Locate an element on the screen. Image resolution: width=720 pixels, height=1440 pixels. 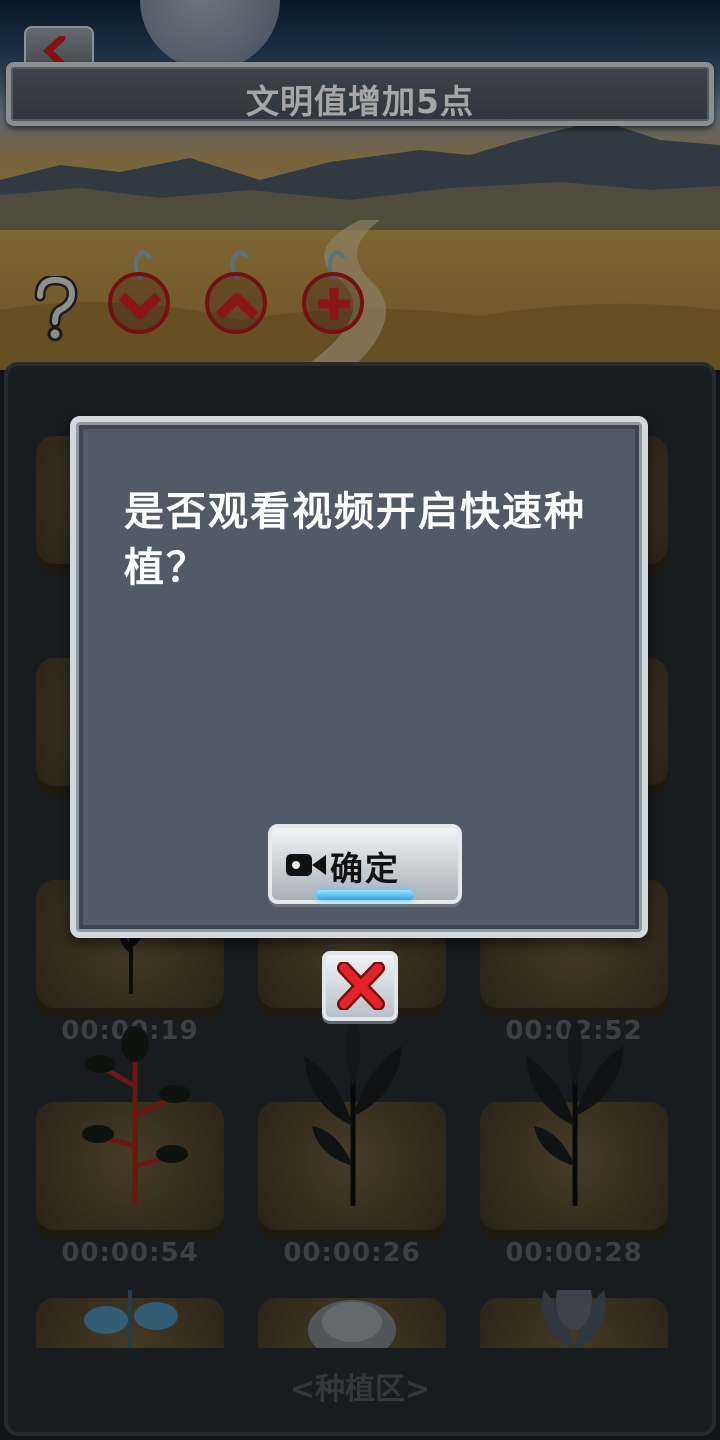
seed-down-tool is located at coordinates (141, 296).